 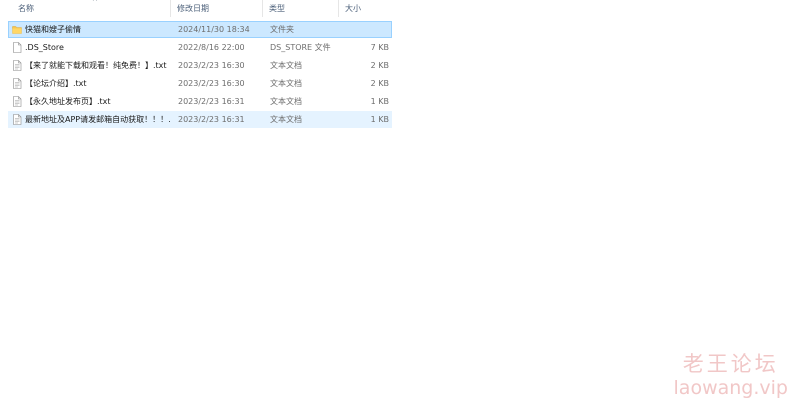 I want to click on folder-icon, so click(x=17, y=30).